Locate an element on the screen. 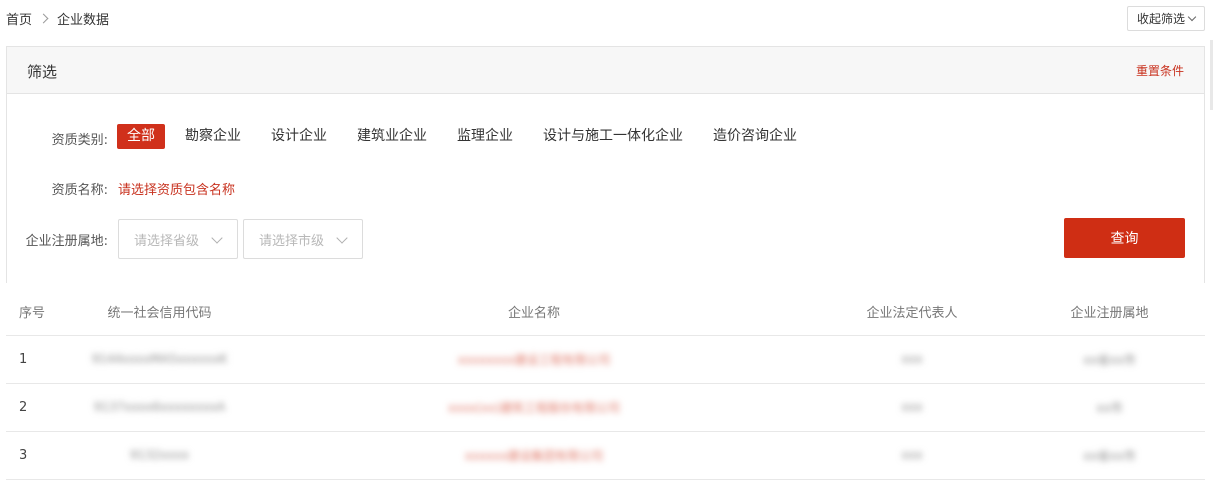 This screenshot has width=1213, height=480. breadcrumb: 首页 企业数据 is located at coordinates (57, 18).